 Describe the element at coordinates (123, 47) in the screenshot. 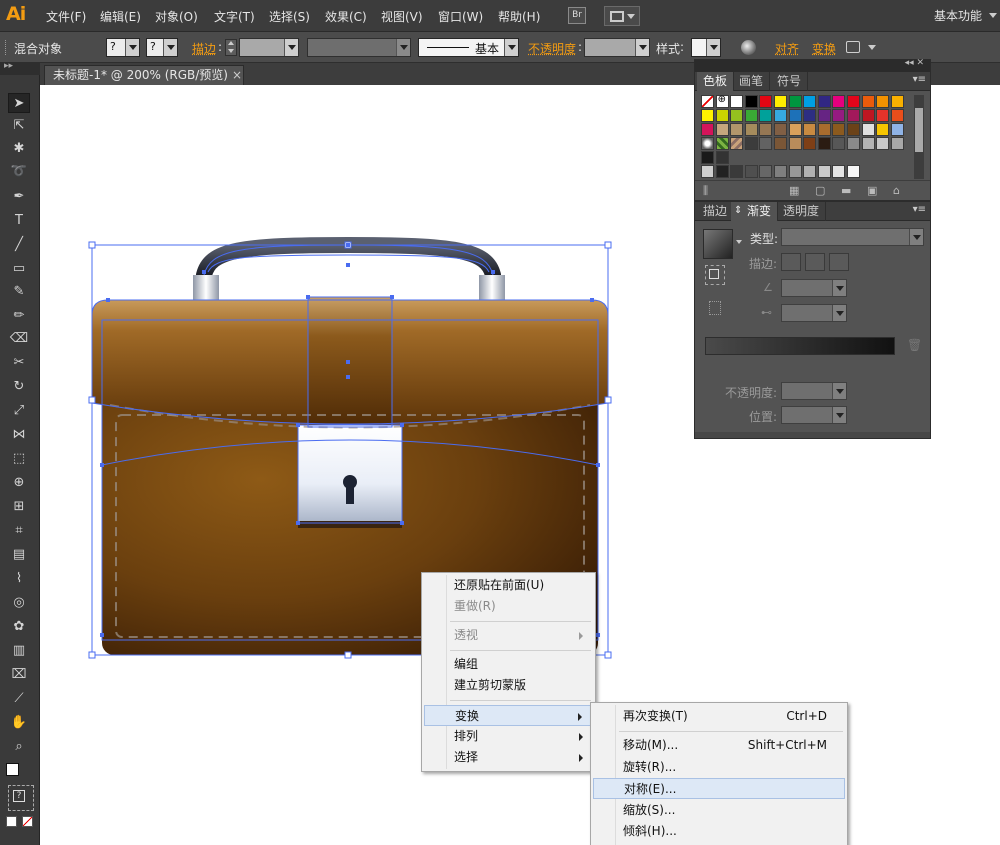

I see `fill-swatch: ?` at that location.